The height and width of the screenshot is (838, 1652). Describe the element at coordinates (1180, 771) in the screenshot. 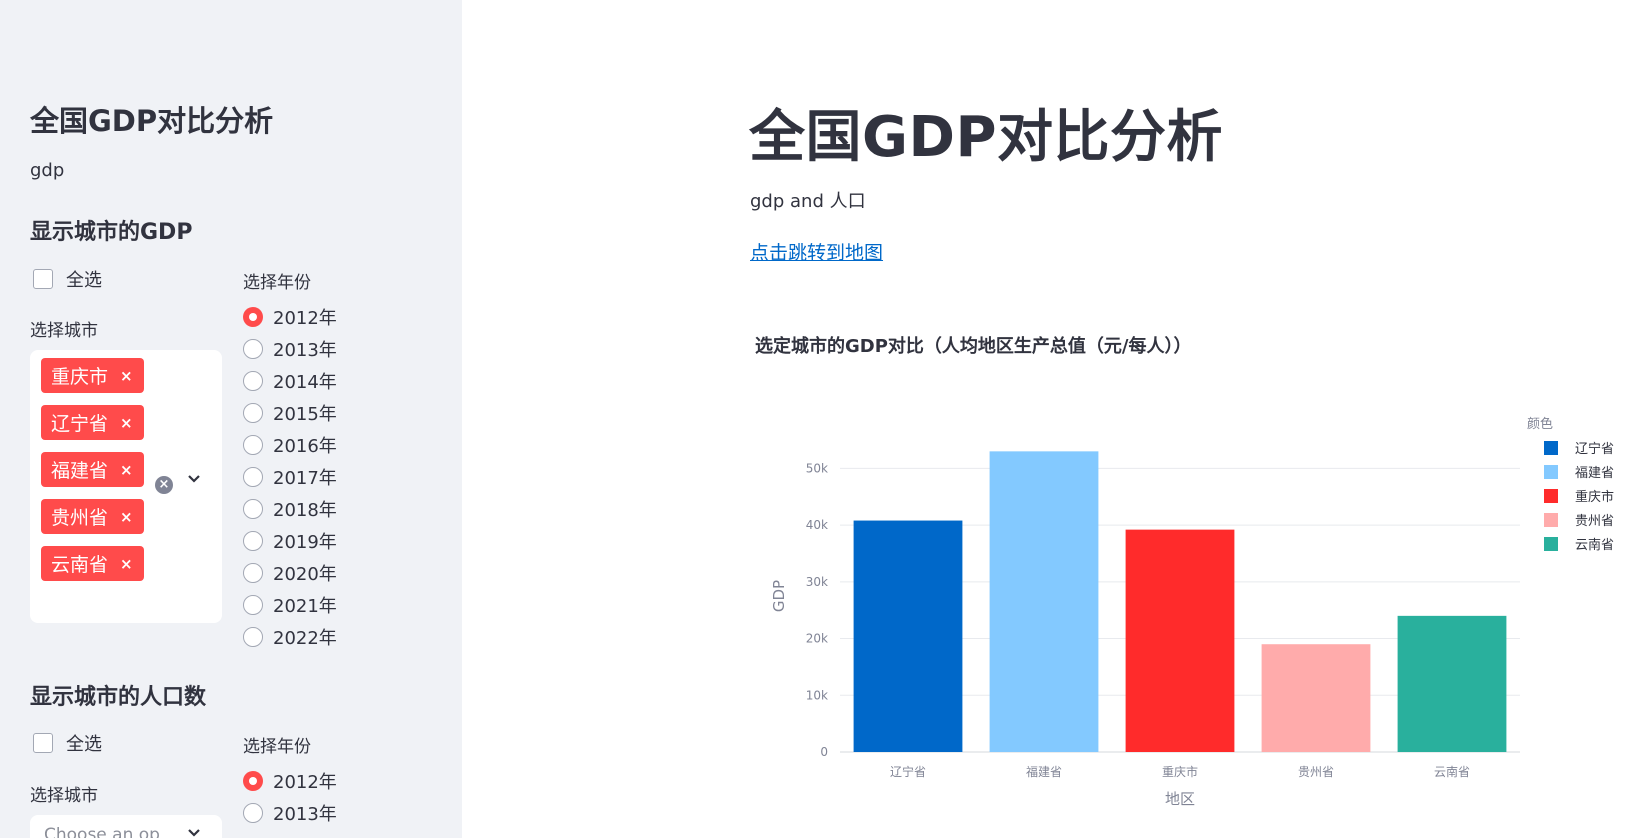

I see `x-axis-ticks: 辽宁省 福建省 重庆市 贵州省 云南省` at that location.